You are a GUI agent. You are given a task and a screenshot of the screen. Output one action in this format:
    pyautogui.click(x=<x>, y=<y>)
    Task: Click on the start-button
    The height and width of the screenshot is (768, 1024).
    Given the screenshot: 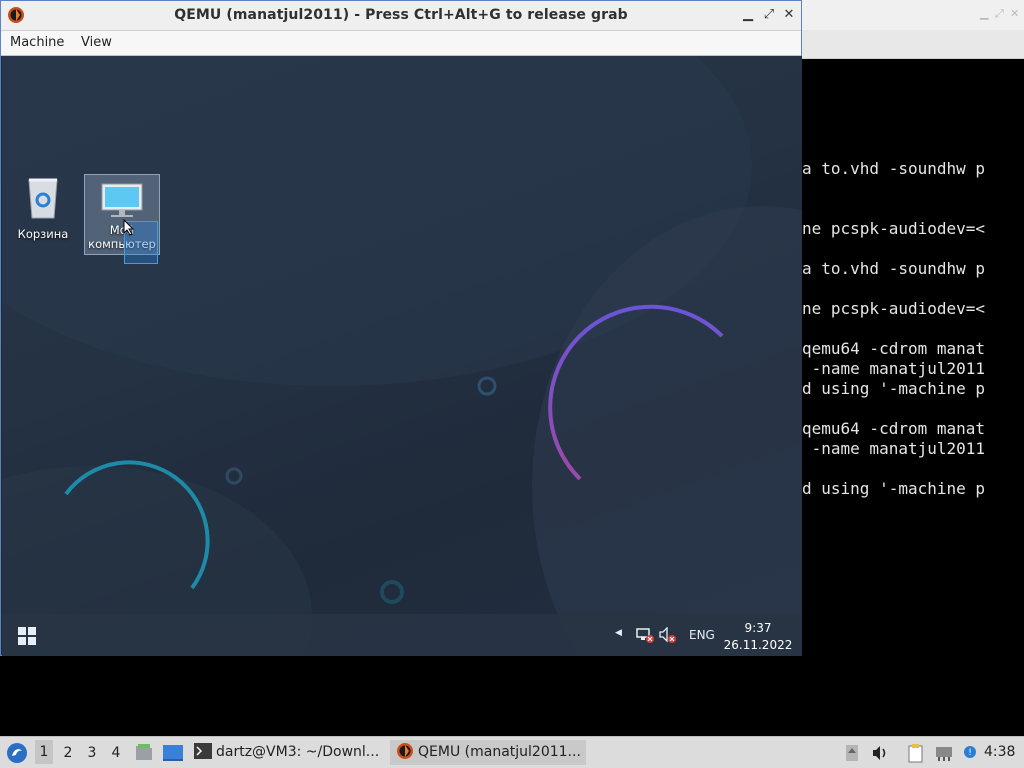 What is the action you would take?
    pyautogui.click(x=27, y=636)
    